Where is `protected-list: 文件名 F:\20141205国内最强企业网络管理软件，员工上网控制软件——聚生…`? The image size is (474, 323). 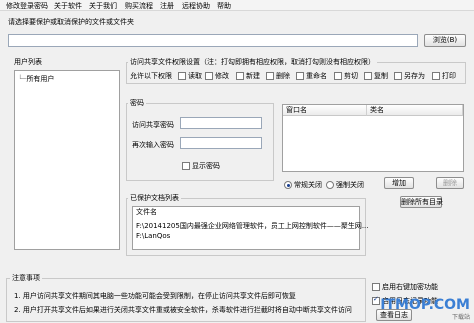
protected-list: 文件名 F:\20141205国内最强企业网络管理软件，员工上网控制软件——聚生… is located at coordinates (250, 228).